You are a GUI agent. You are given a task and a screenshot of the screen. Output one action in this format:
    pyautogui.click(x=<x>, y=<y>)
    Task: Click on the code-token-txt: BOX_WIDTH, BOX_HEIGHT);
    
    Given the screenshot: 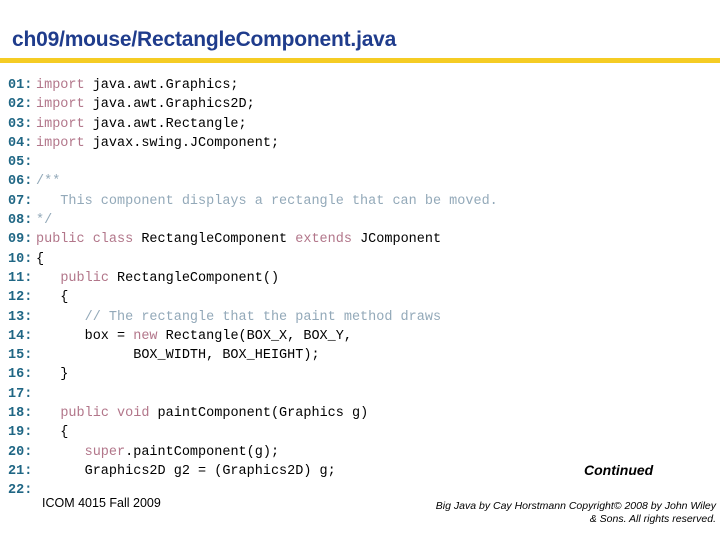 What is the action you would take?
    pyautogui.click(x=178, y=356)
    